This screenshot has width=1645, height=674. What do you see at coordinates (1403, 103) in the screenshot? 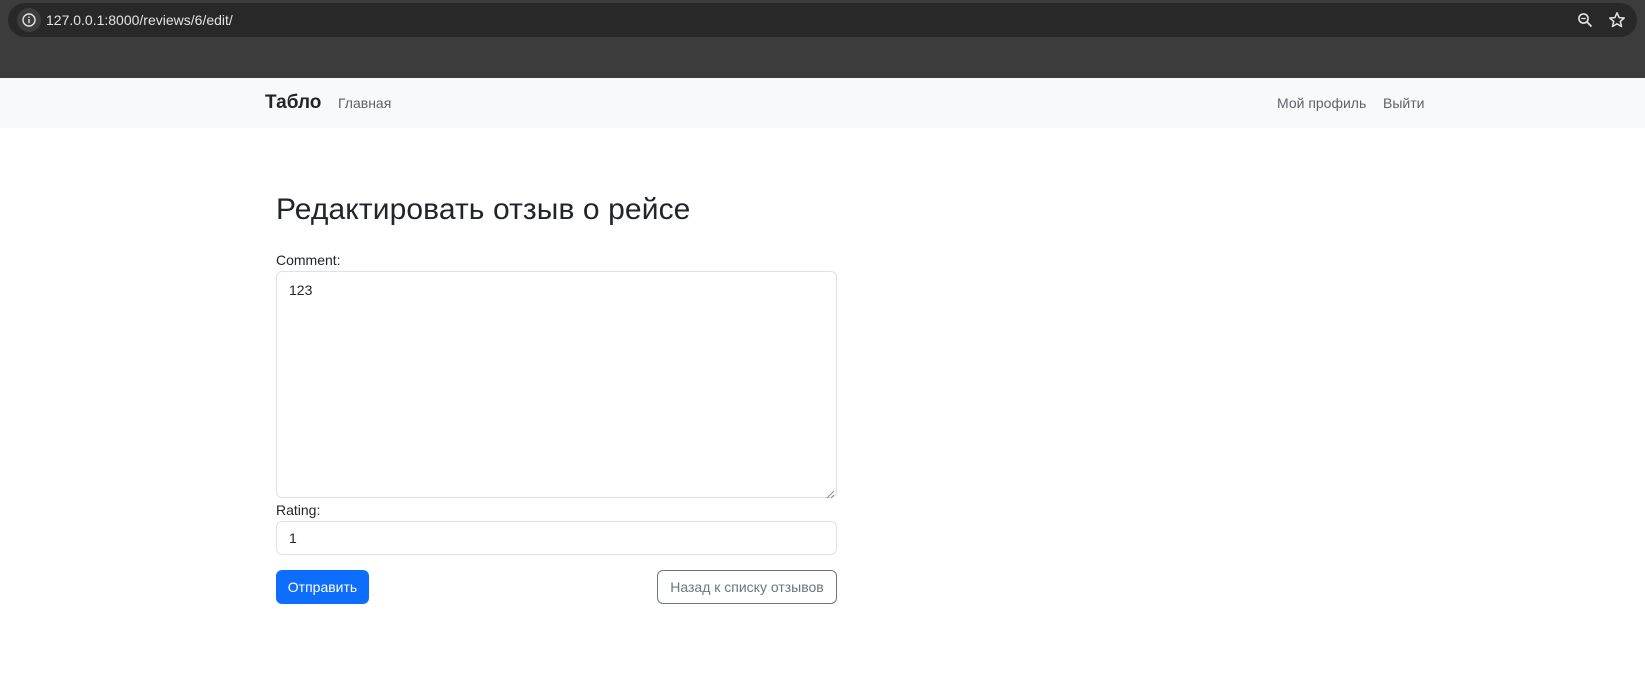
I see `nav-link-logout: Выйти` at bounding box center [1403, 103].